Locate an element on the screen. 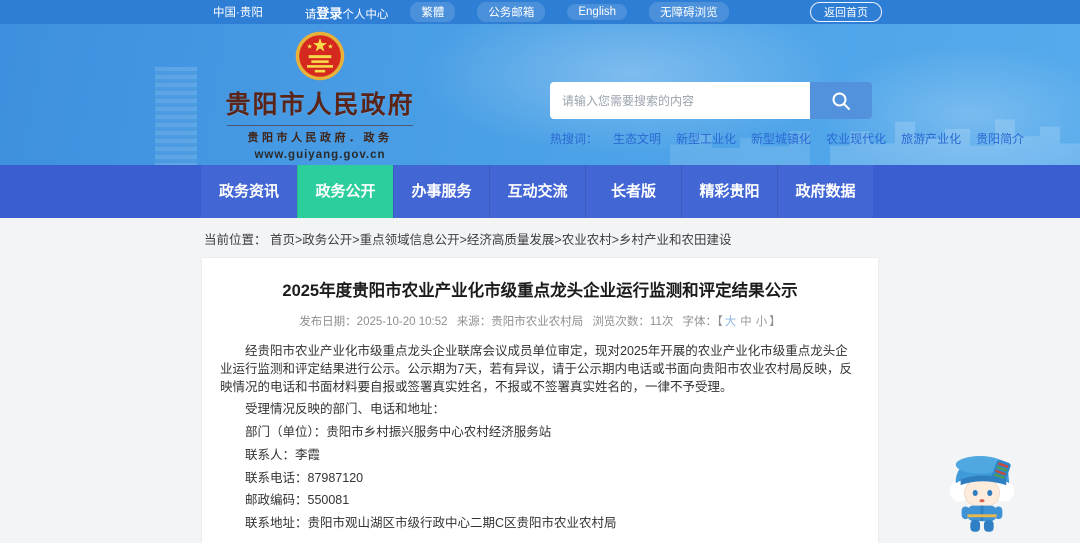  hot-word-link: 贵阳简介 is located at coordinates (1000, 138).